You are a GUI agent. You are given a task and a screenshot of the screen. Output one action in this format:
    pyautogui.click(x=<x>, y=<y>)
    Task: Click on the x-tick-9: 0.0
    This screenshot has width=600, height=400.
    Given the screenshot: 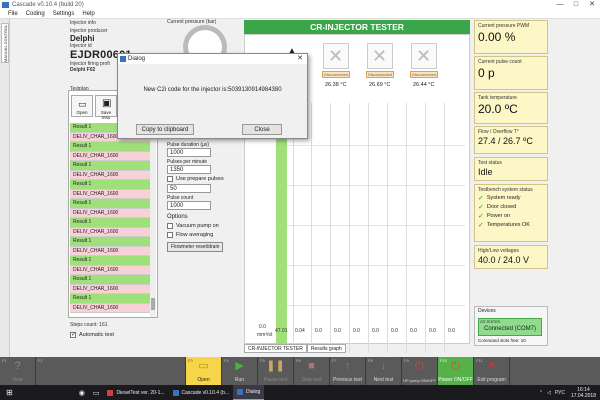 What is the action you would take?
    pyautogui.click(x=432, y=331)
    